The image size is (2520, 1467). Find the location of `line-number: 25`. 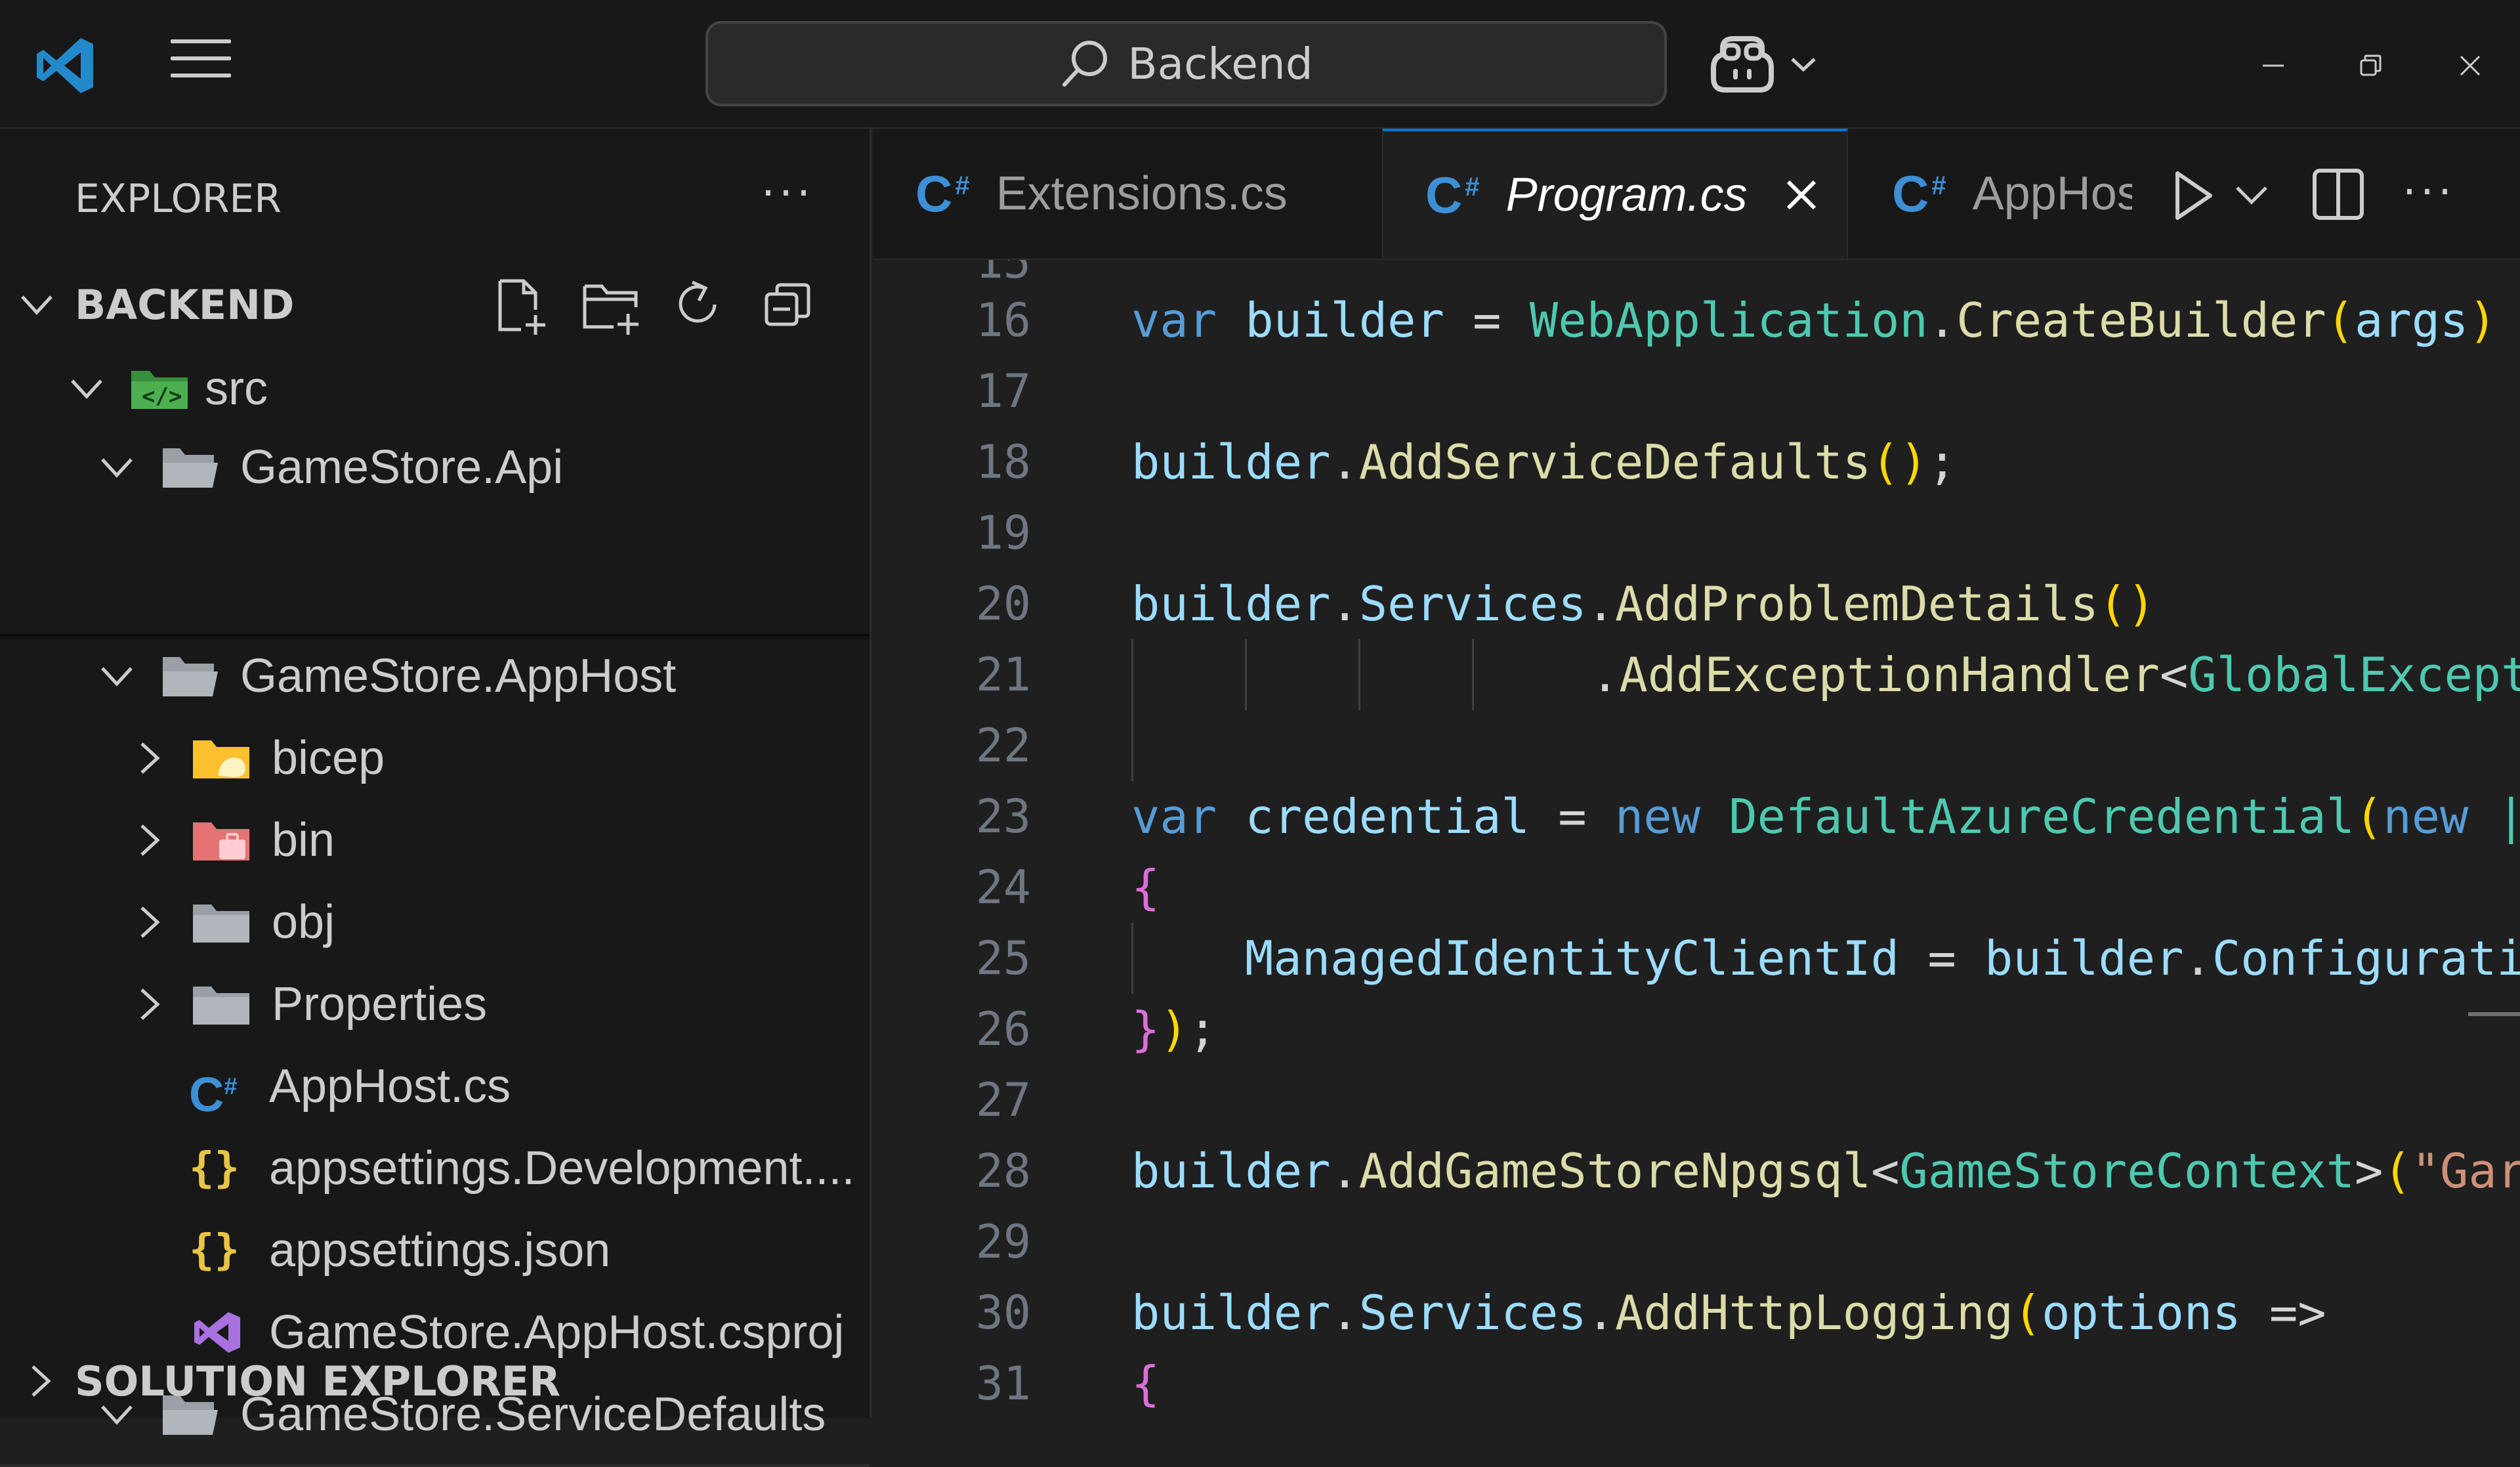

line-number: 25 is located at coordinates (1003, 958).